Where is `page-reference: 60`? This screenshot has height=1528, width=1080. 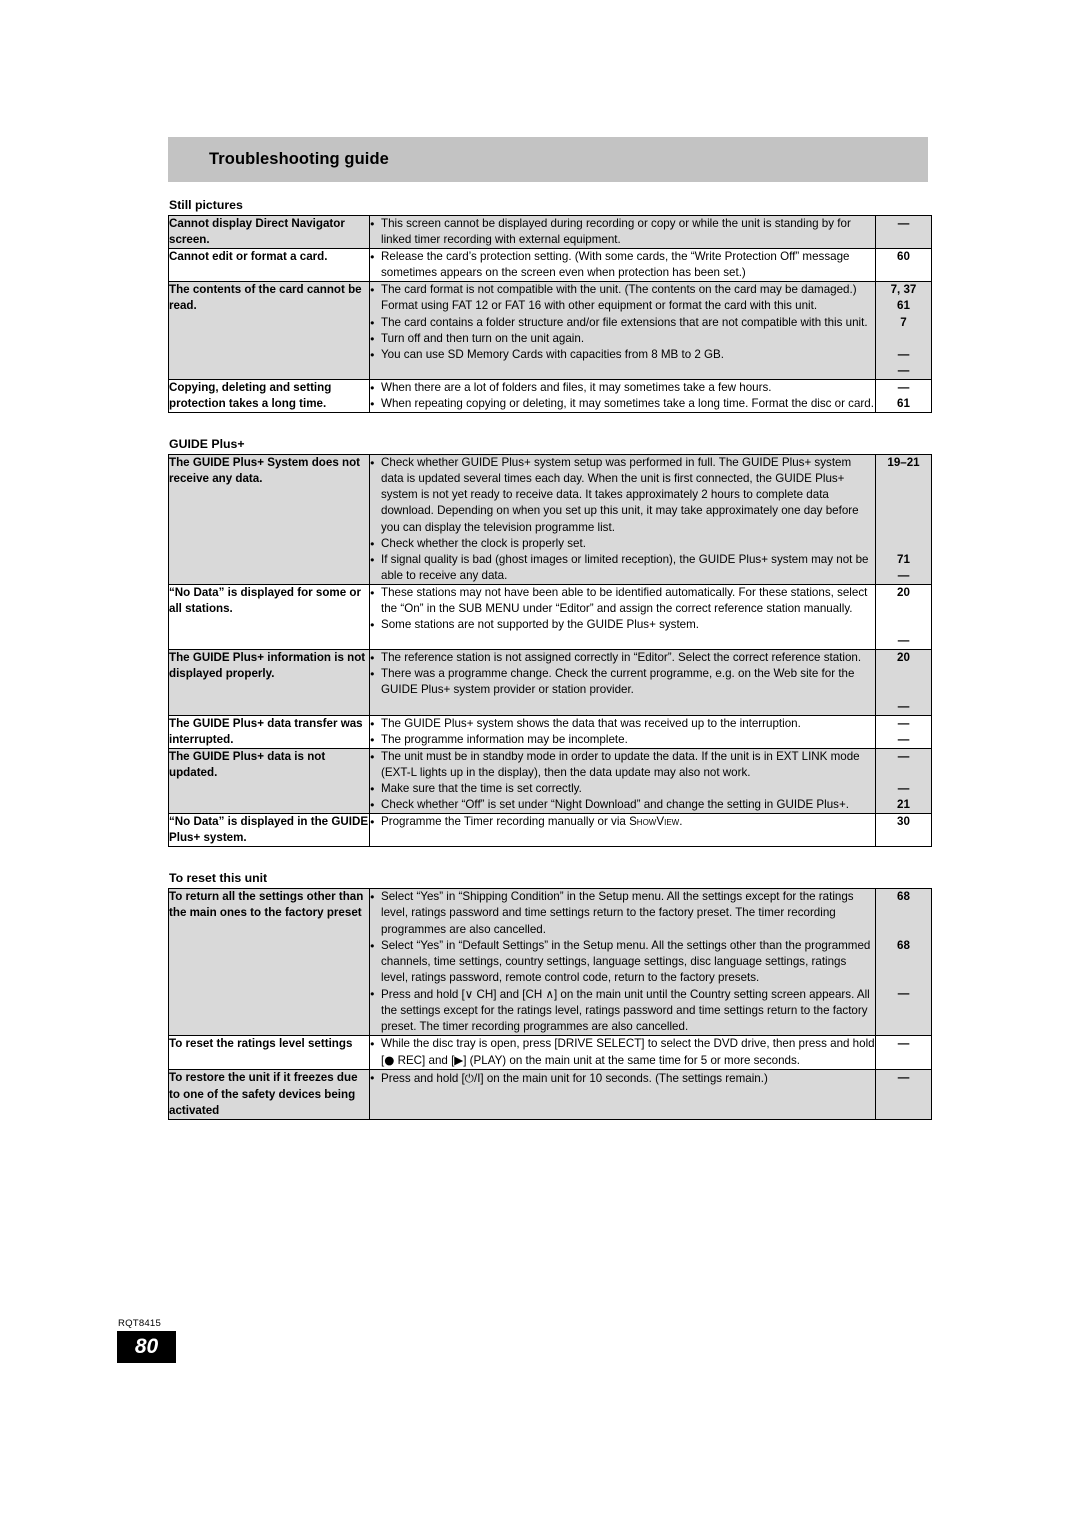
page-reference: 60 is located at coordinates (903, 257).